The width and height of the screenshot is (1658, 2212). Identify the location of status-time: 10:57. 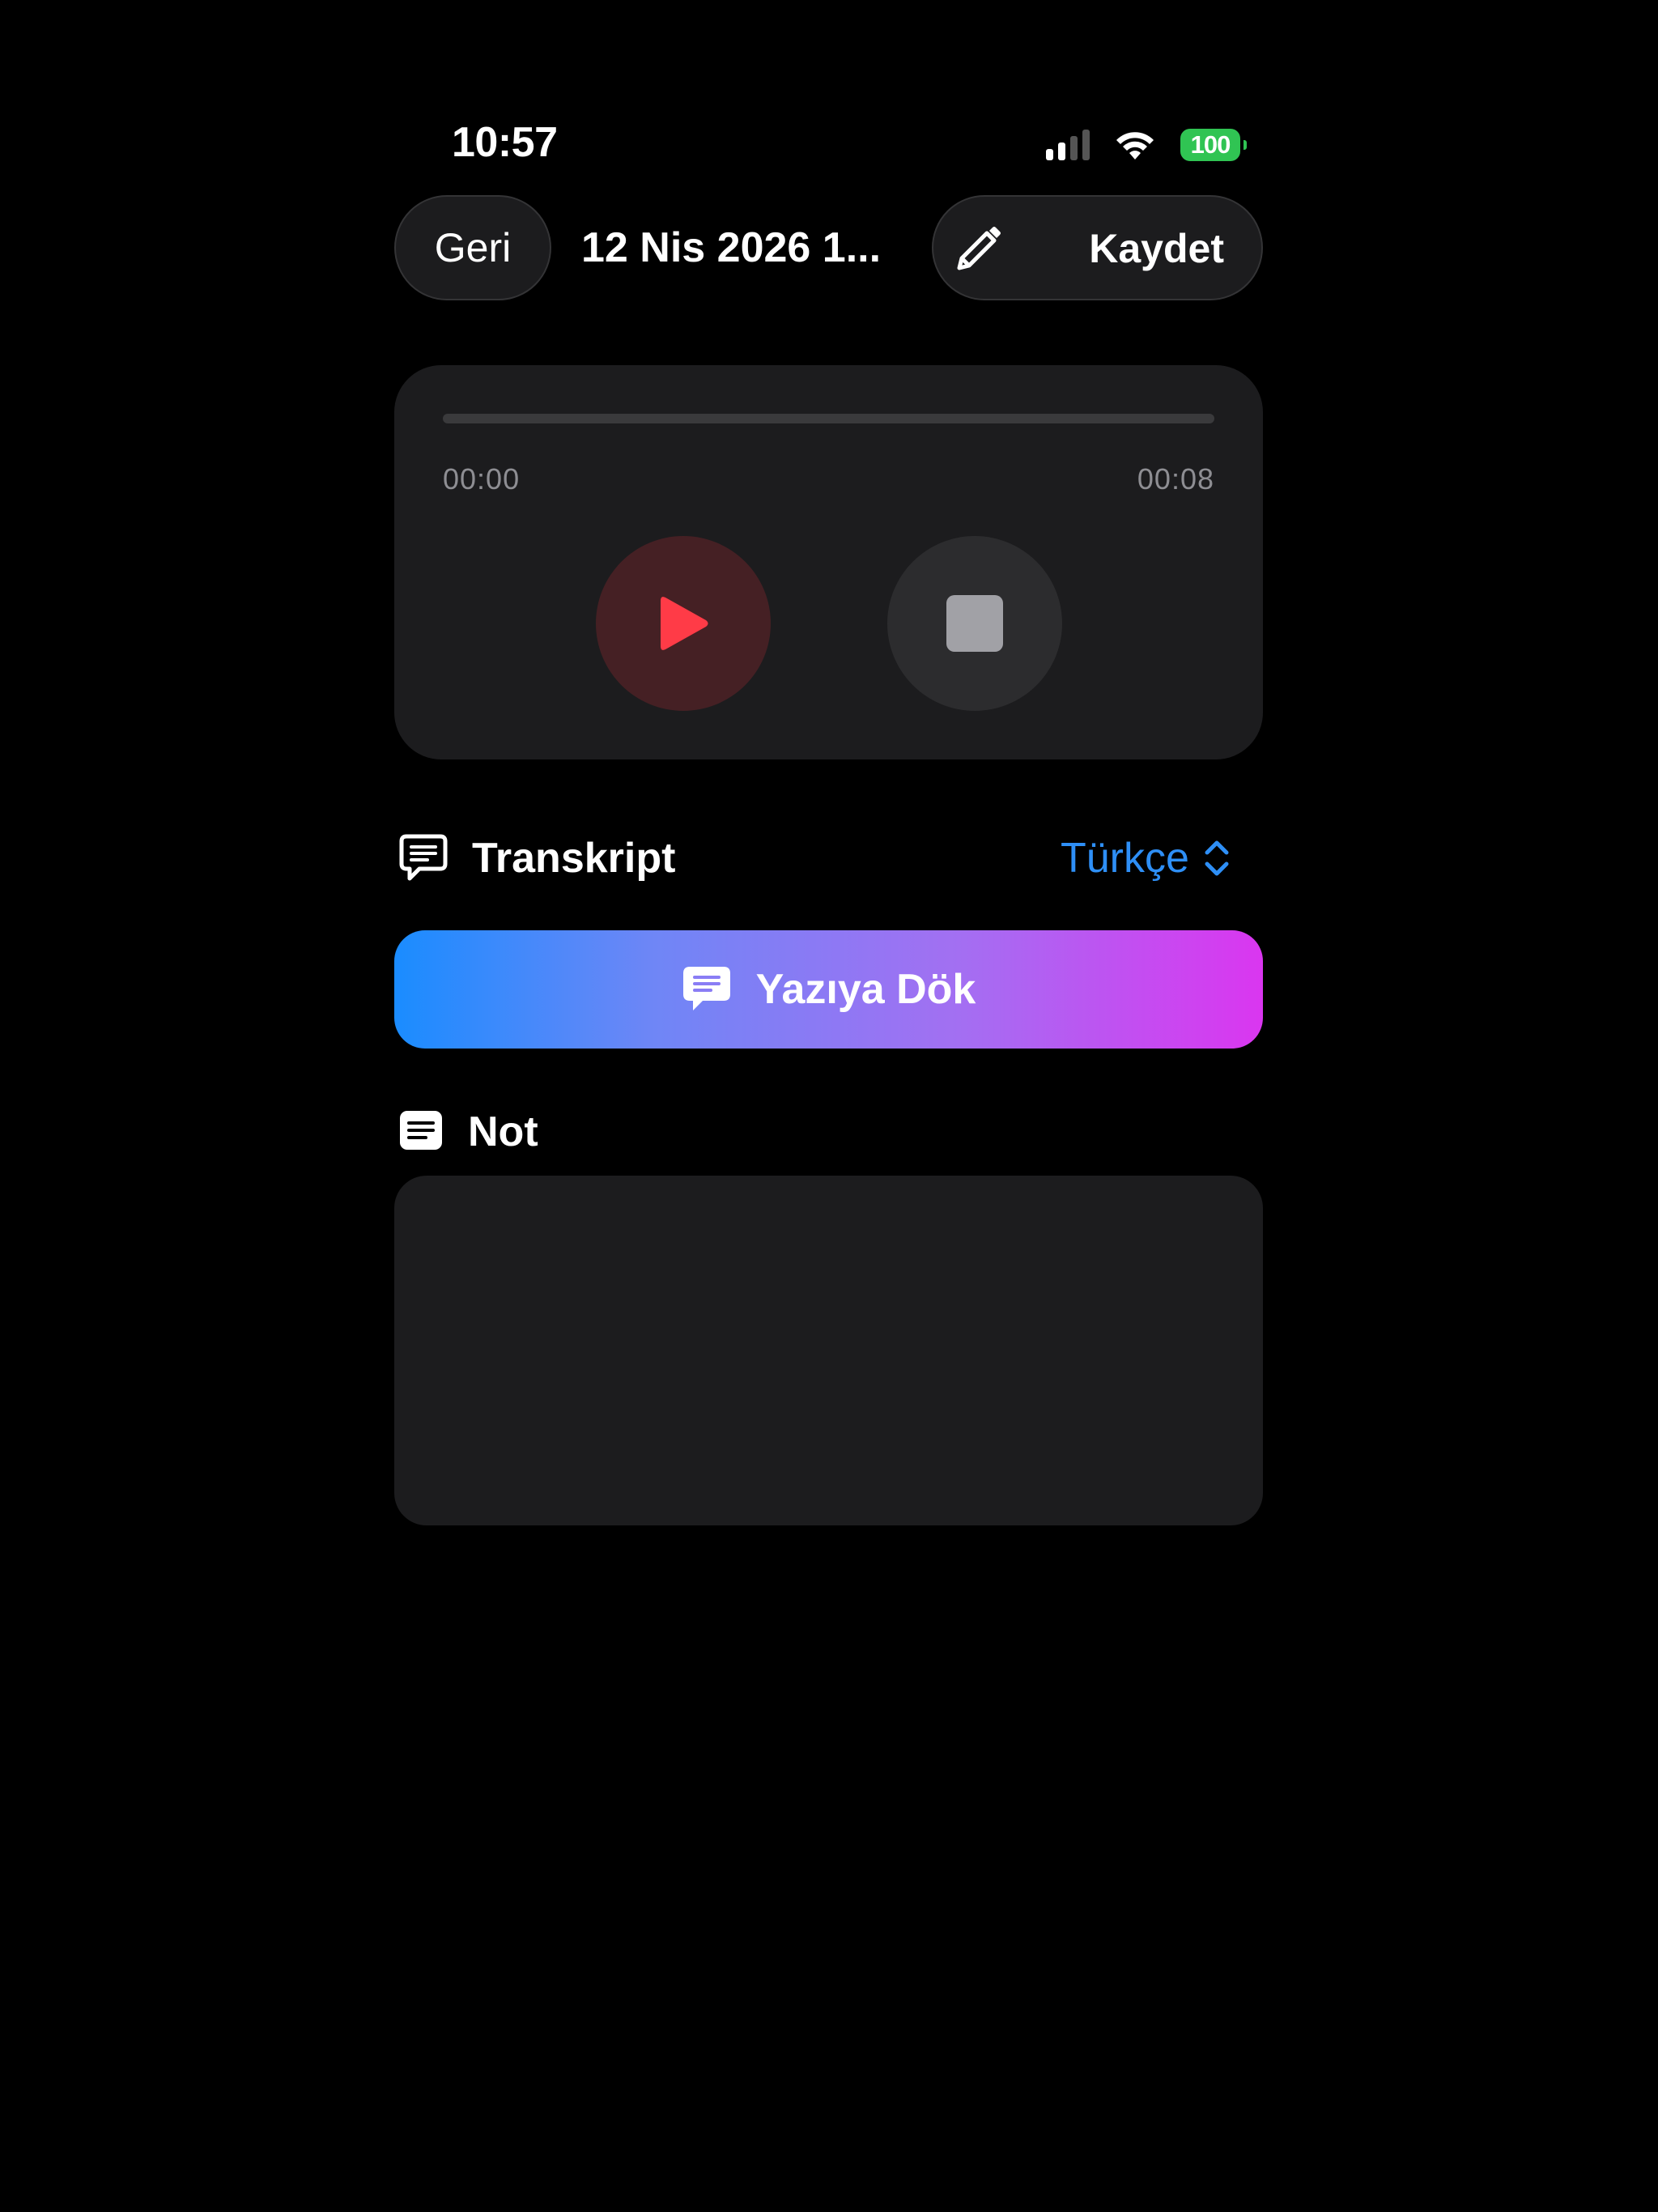
(505, 142).